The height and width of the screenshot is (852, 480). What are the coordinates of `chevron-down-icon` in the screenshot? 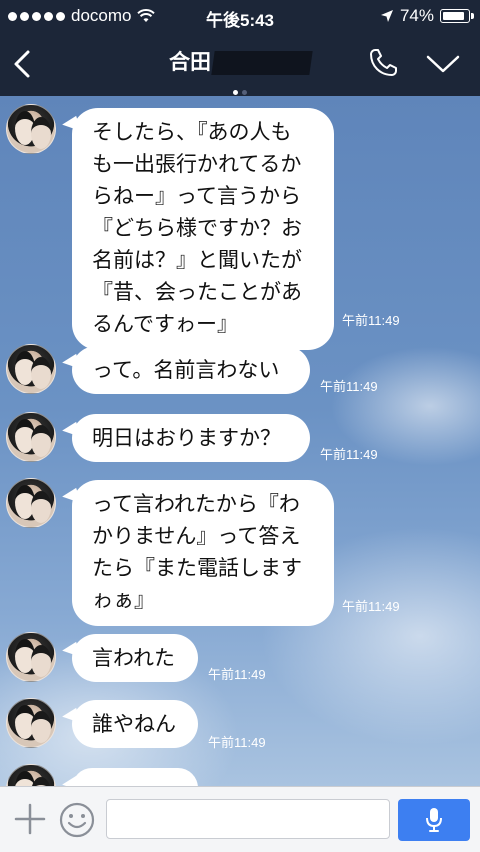 It's located at (443, 64).